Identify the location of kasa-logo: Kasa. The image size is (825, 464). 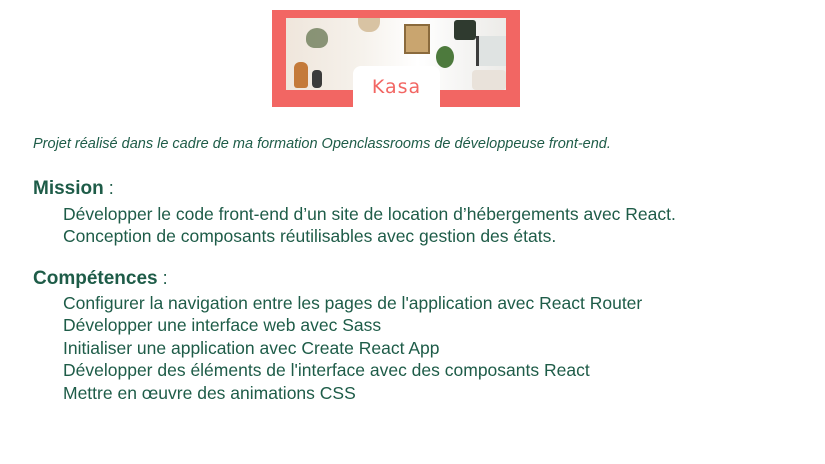
(396, 86).